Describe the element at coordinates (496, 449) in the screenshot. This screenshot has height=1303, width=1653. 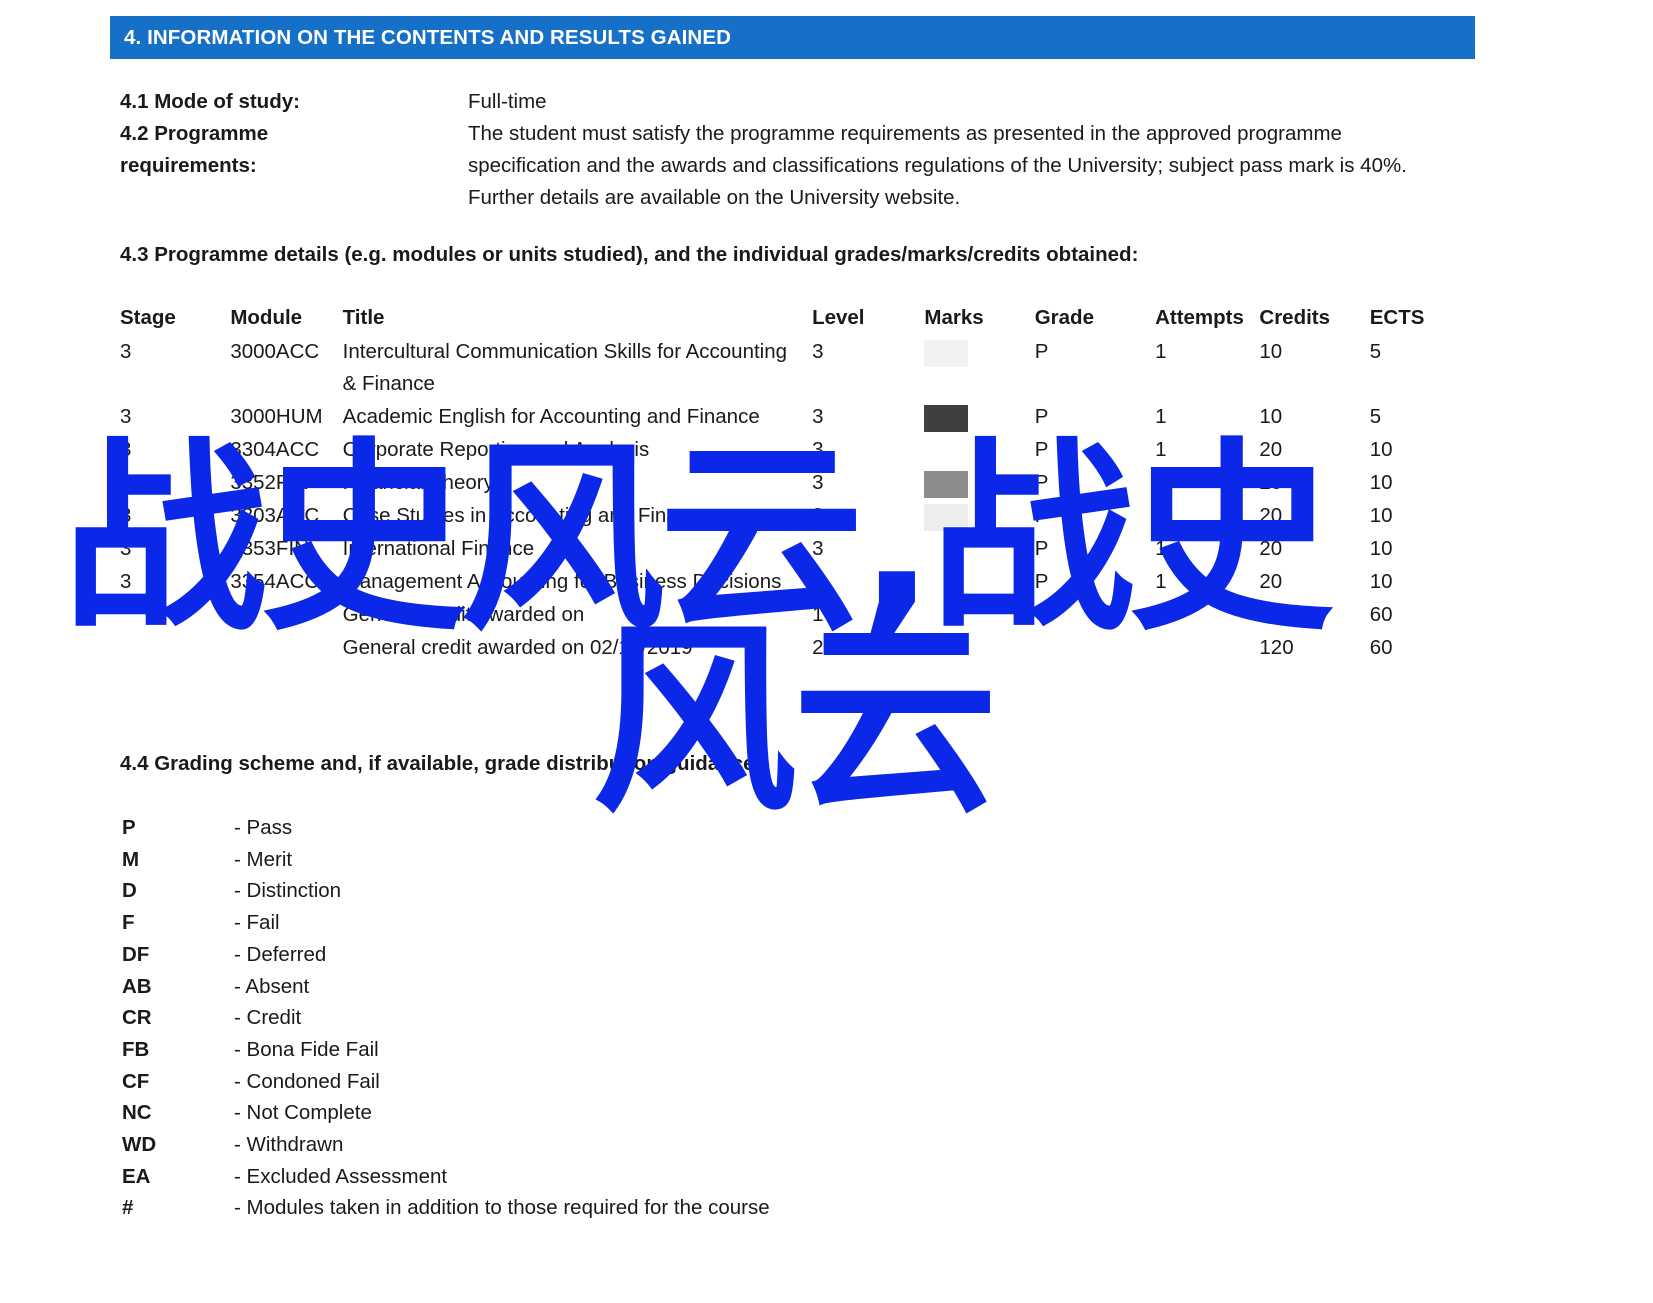
I see `cell-title: Corporate Reporting and Analysis` at that location.